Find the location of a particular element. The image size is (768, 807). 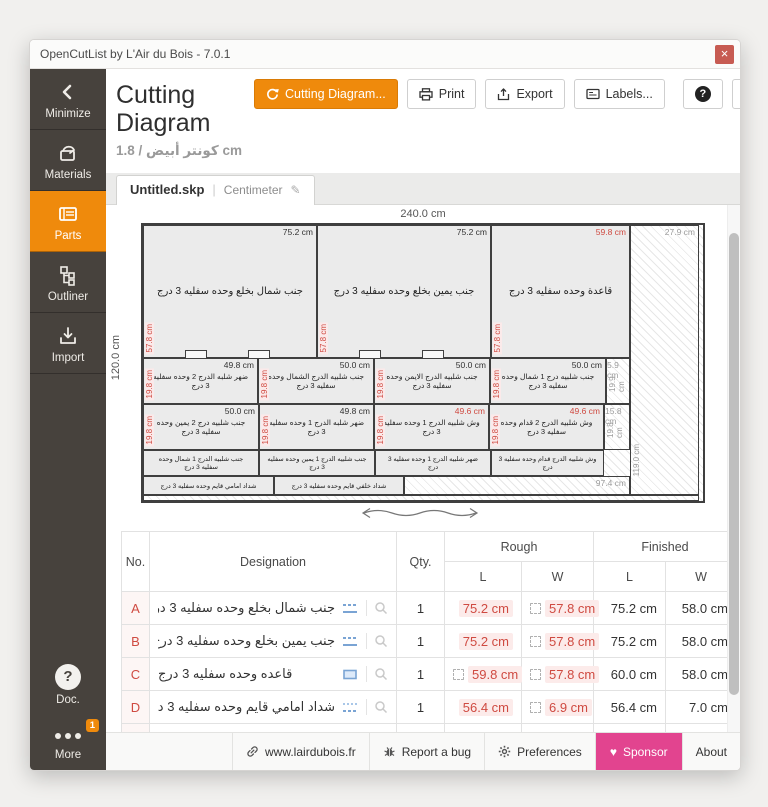

part-letter: B is located at coordinates (135, 641).